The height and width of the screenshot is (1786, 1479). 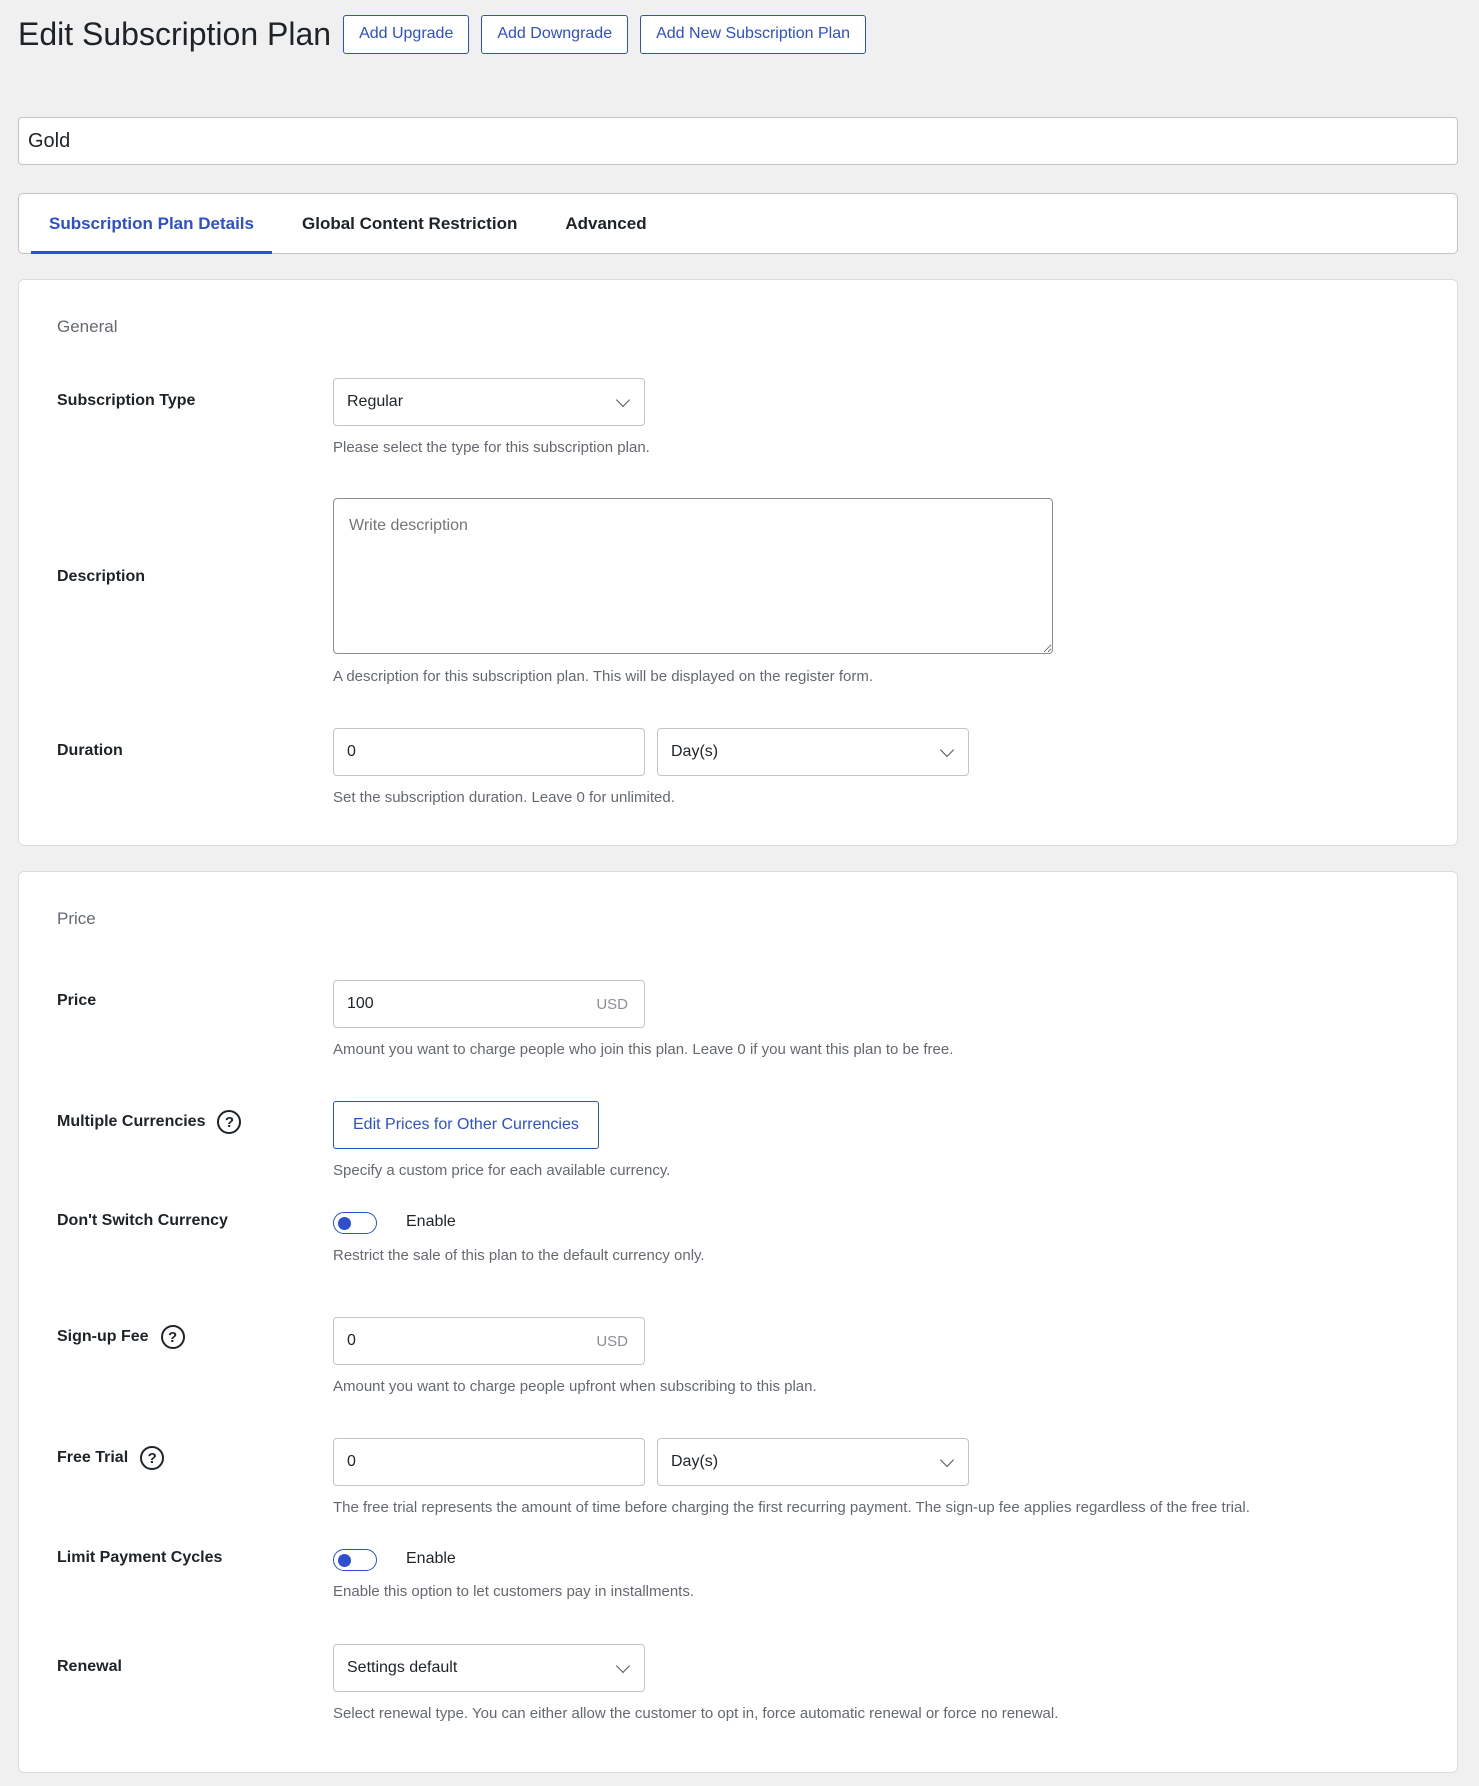 What do you see at coordinates (738, 141) in the screenshot?
I see `plan-name-input` at bounding box center [738, 141].